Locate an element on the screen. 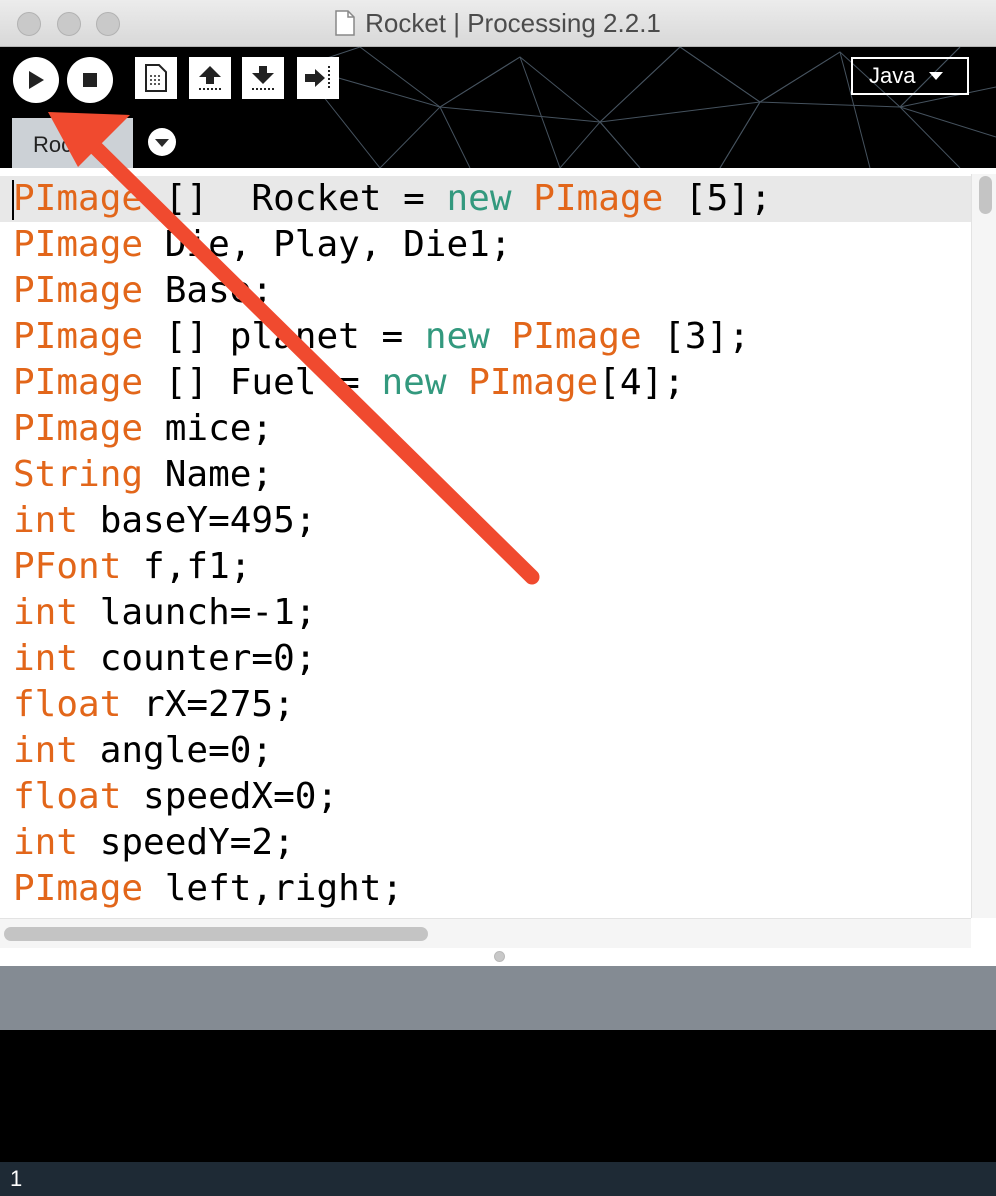  toolbar: Java Rocket is located at coordinates (498, 107).